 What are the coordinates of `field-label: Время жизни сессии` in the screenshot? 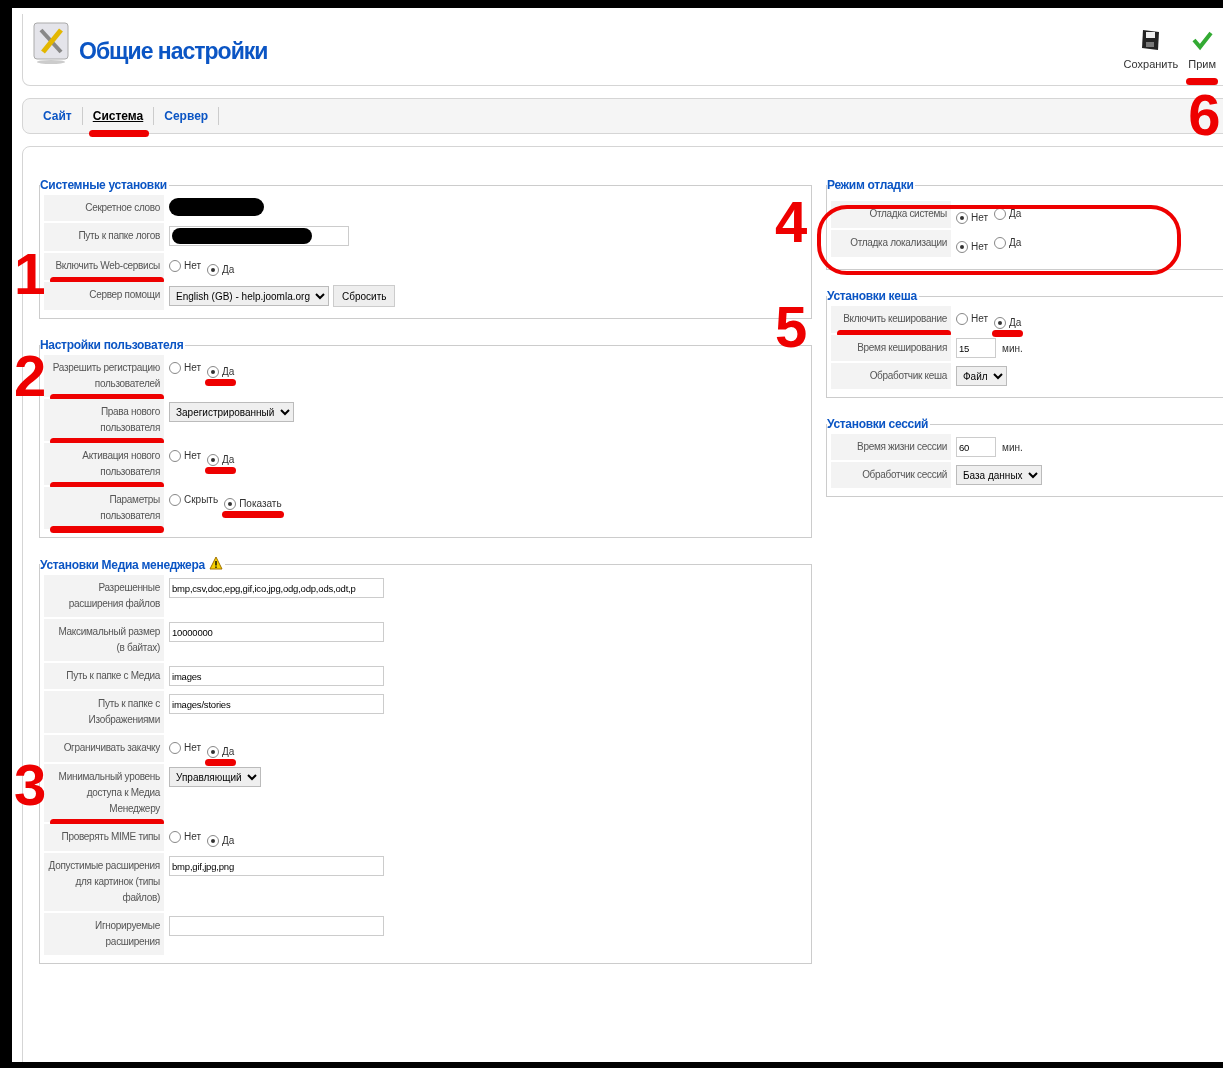 It's located at (902, 446).